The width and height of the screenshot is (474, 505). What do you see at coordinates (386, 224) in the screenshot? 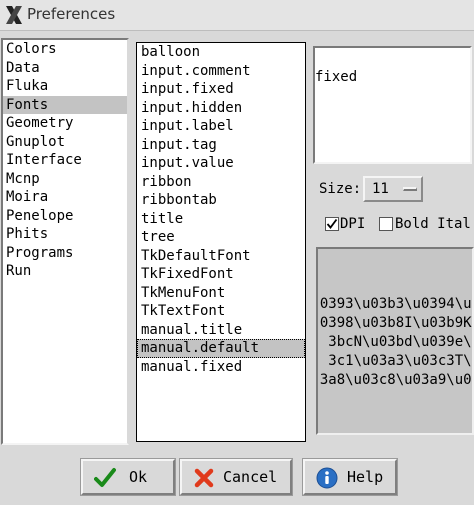
I see `bold-italic-checkbox` at bounding box center [386, 224].